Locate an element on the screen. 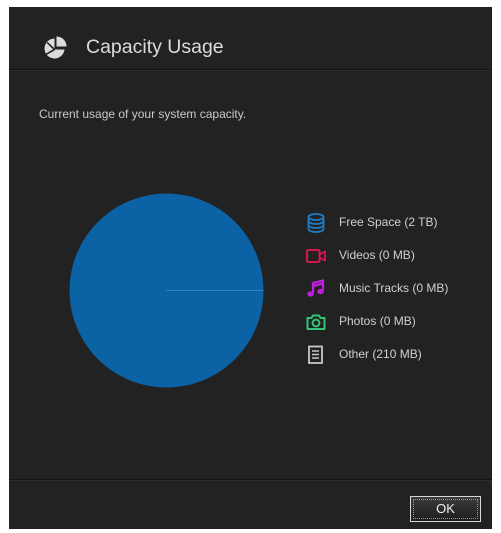 The width and height of the screenshot is (501, 533). legend-item-photos: Photos (0 MB) is located at coordinates (395, 322).